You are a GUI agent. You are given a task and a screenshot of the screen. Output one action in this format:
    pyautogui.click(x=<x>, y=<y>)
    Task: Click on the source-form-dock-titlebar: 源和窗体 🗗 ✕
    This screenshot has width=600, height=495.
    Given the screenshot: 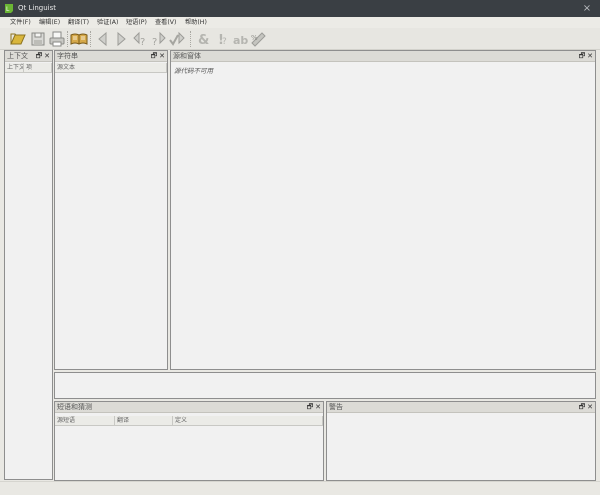 What is the action you would take?
    pyautogui.click(x=383, y=56)
    